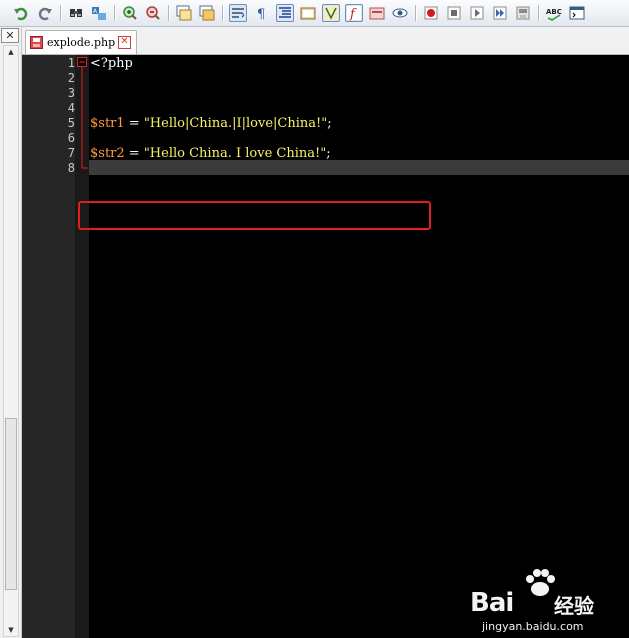 Image resolution: width=629 pixels, height=638 pixels. I want to click on line-number: 2, so click(71, 78).